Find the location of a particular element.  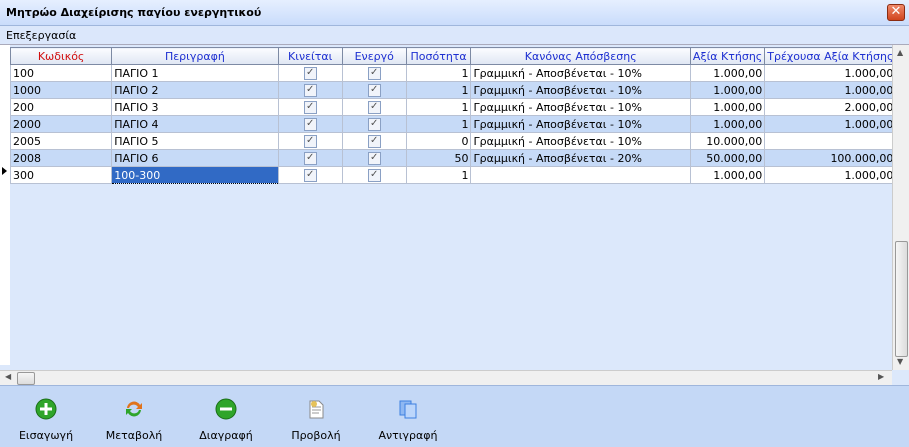

delete-button: Διαγραφή is located at coordinates (226, 418).